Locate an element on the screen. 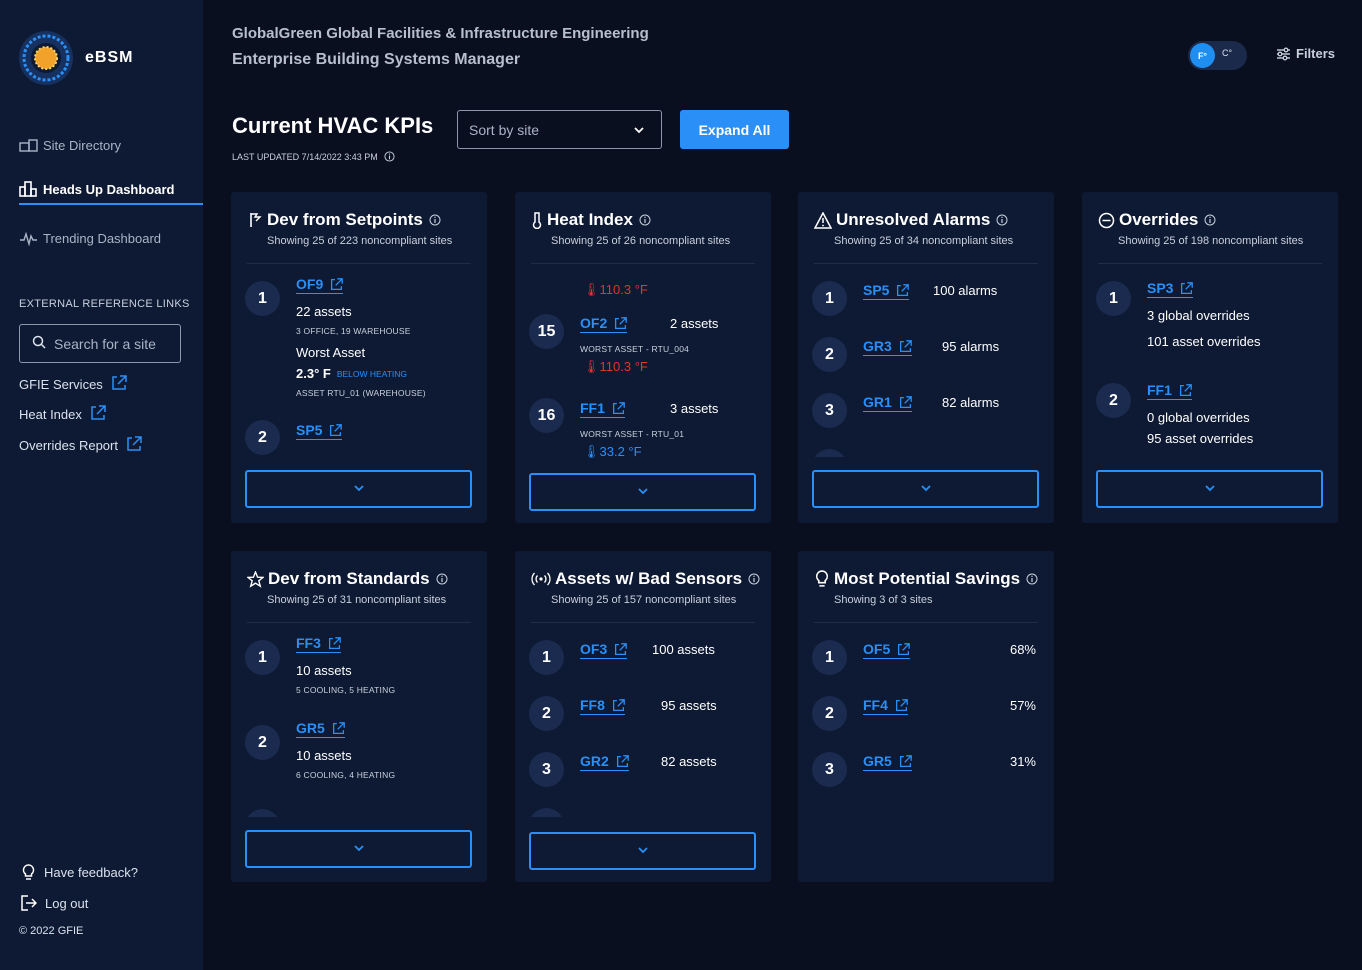 This screenshot has height=970, width=1362. site-link: OF3 is located at coordinates (604, 650).